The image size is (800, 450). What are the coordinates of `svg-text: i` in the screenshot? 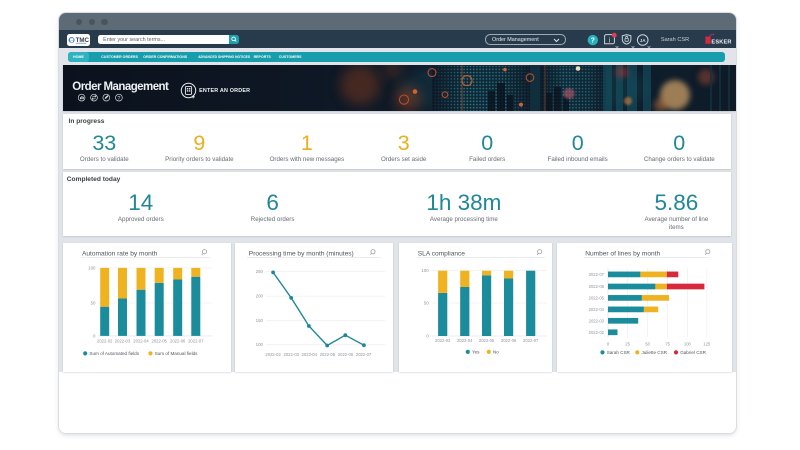 It's located at (610, 40).